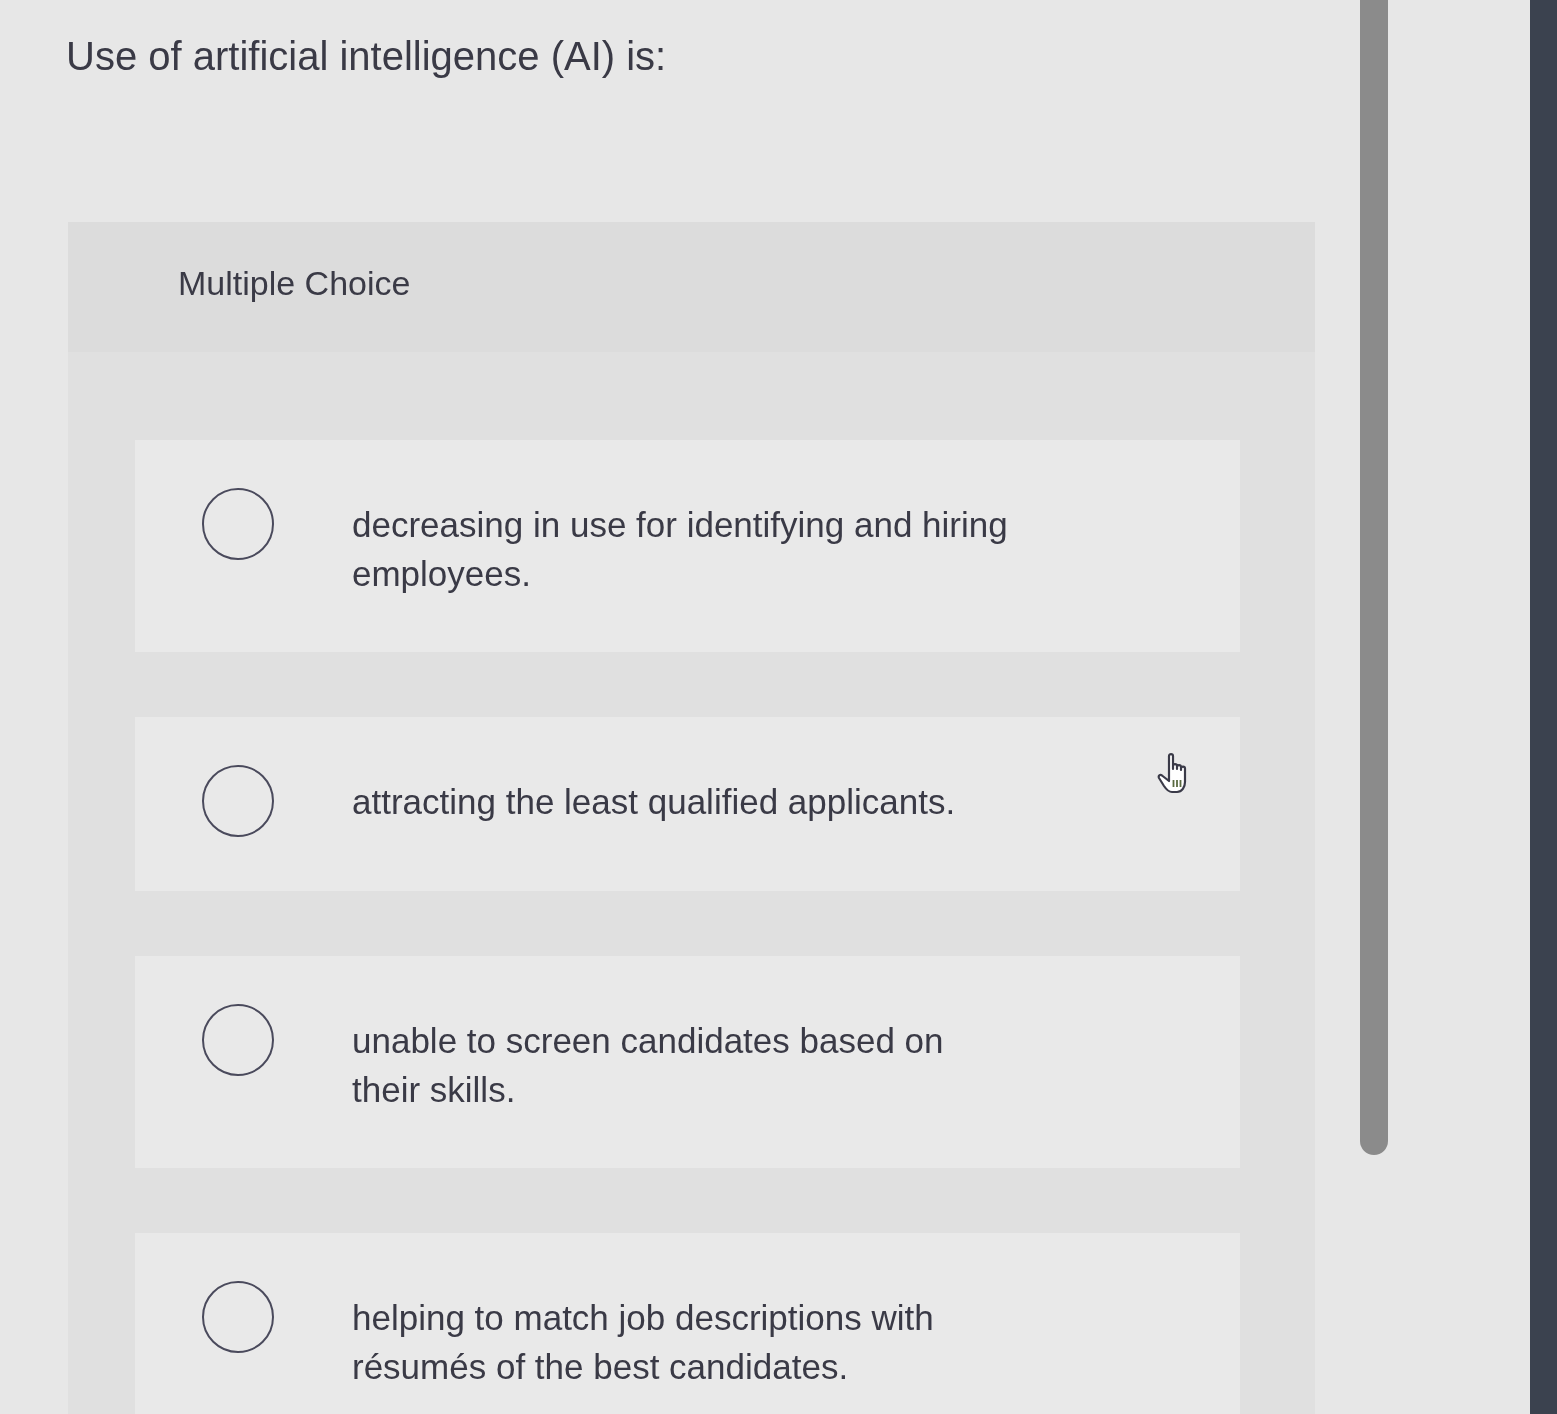 The image size is (1557, 1414). I want to click on option-text: unable to screen candidates based on their skills., so click(648, 1065).